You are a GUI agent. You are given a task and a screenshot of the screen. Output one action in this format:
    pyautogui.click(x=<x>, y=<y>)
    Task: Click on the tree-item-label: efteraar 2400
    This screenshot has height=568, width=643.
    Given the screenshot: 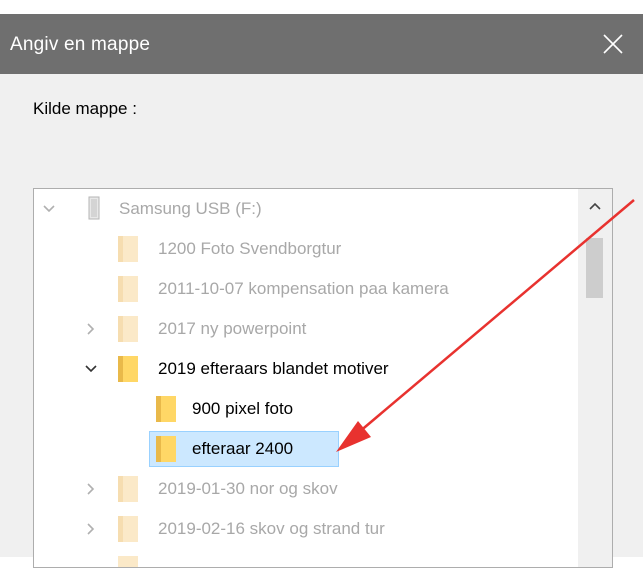 What is the action you would take?
    pyautogui.click(x=243, y=448)
    